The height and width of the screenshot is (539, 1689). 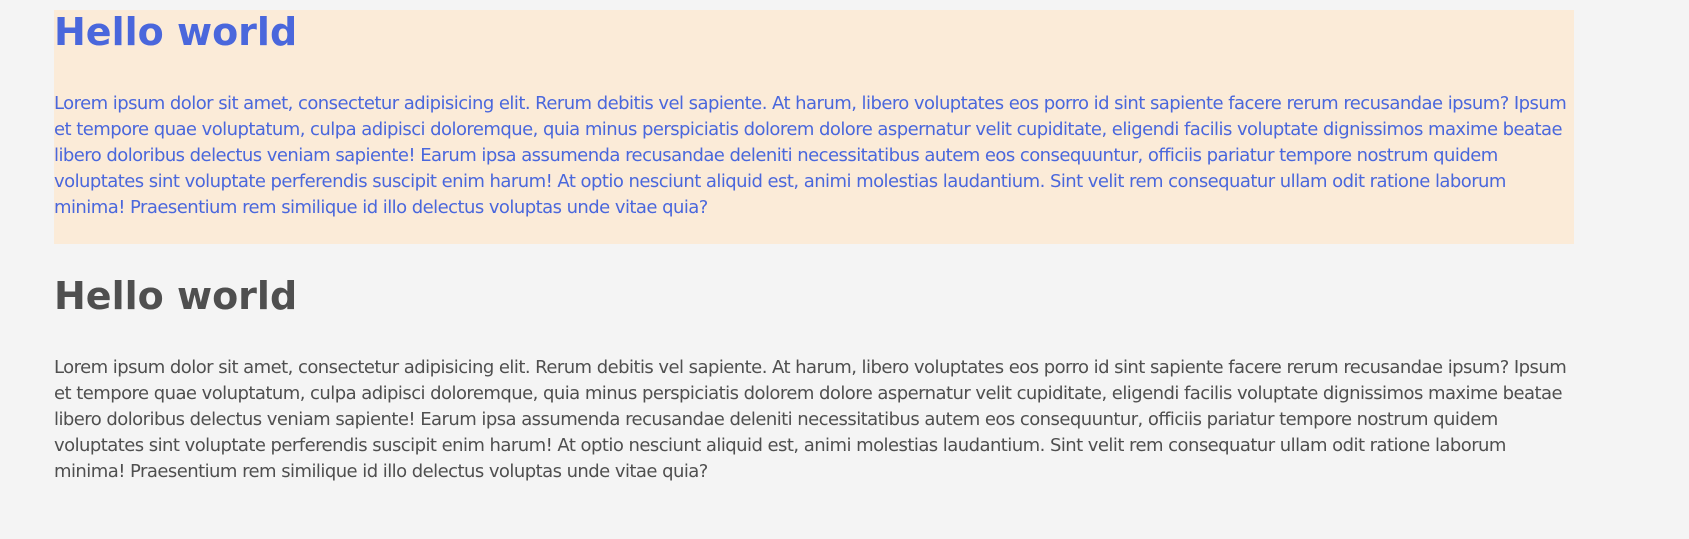 I want to click on plain-heading: Hello world, so click(x=176, y=296).